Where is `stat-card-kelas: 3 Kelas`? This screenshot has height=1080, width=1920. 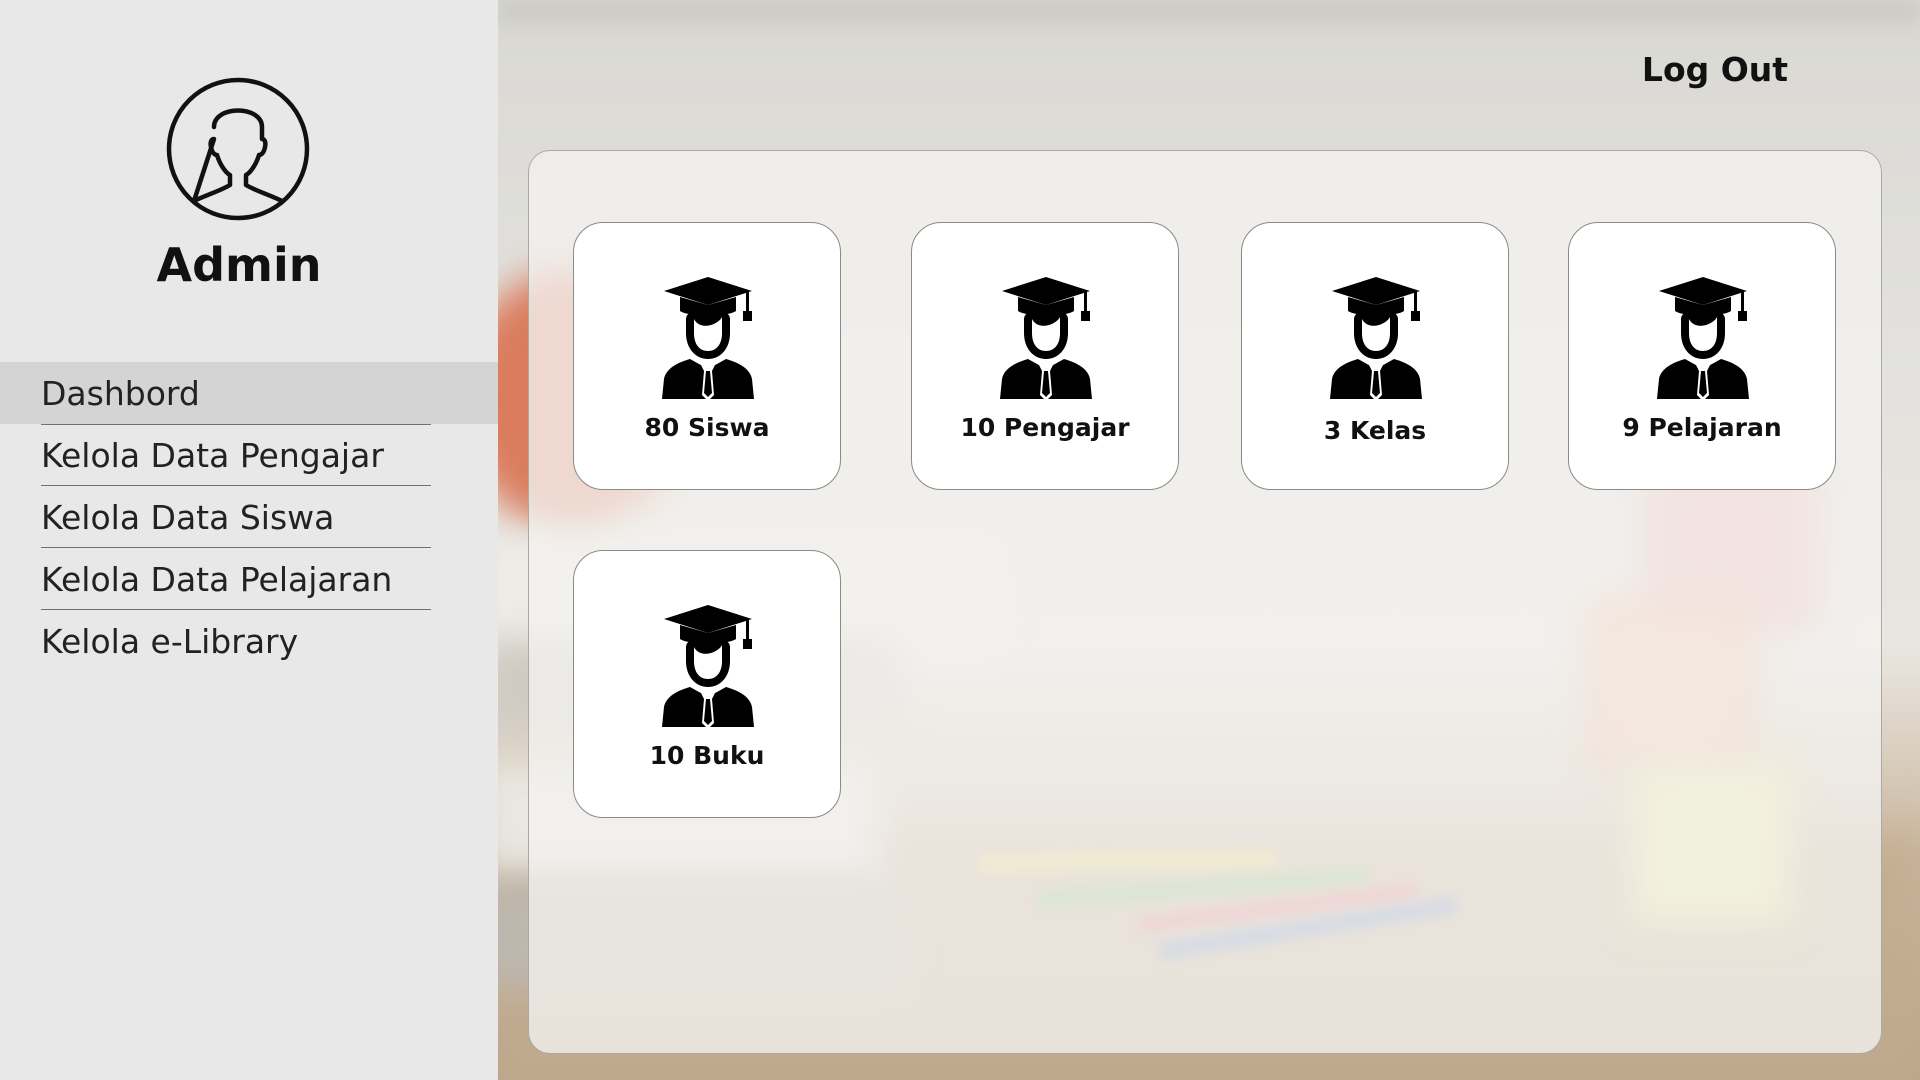
stat-card-kelas: 3 Kelas is located at coordinates (1375, 356).